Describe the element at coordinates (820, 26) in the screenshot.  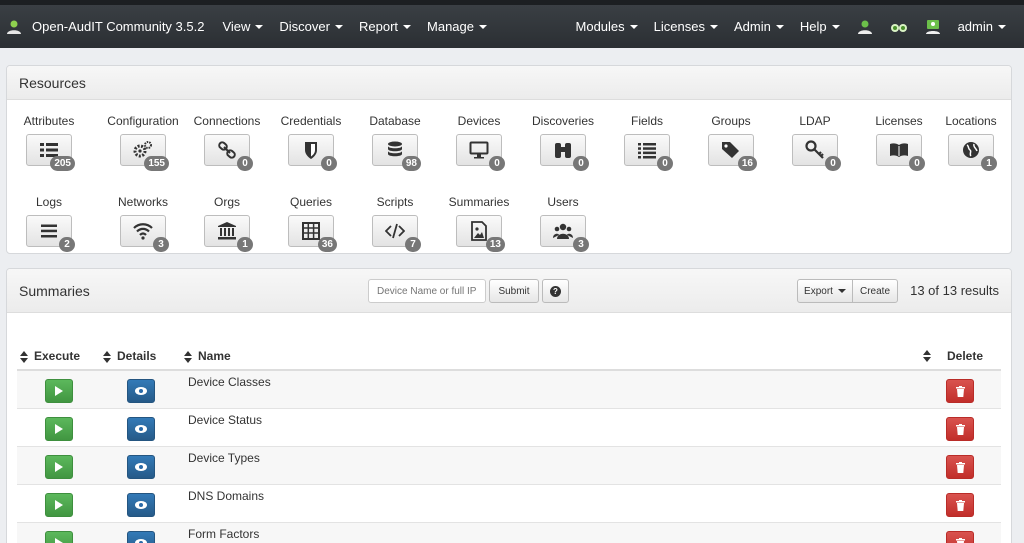
I see `menu-help: Help` at that location.